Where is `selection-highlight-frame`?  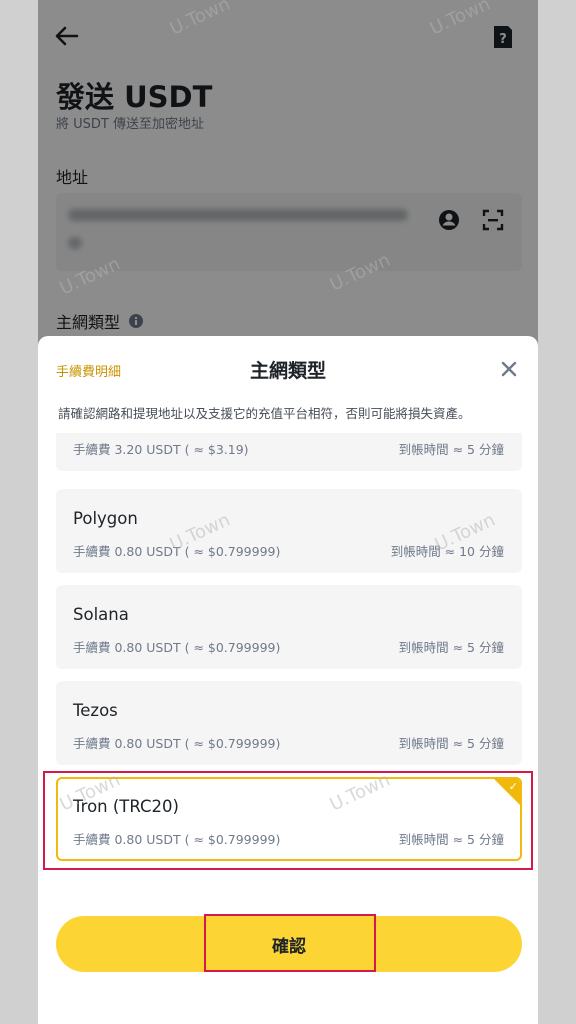 selection-highlight-frame is located at coordinates (288, 820).